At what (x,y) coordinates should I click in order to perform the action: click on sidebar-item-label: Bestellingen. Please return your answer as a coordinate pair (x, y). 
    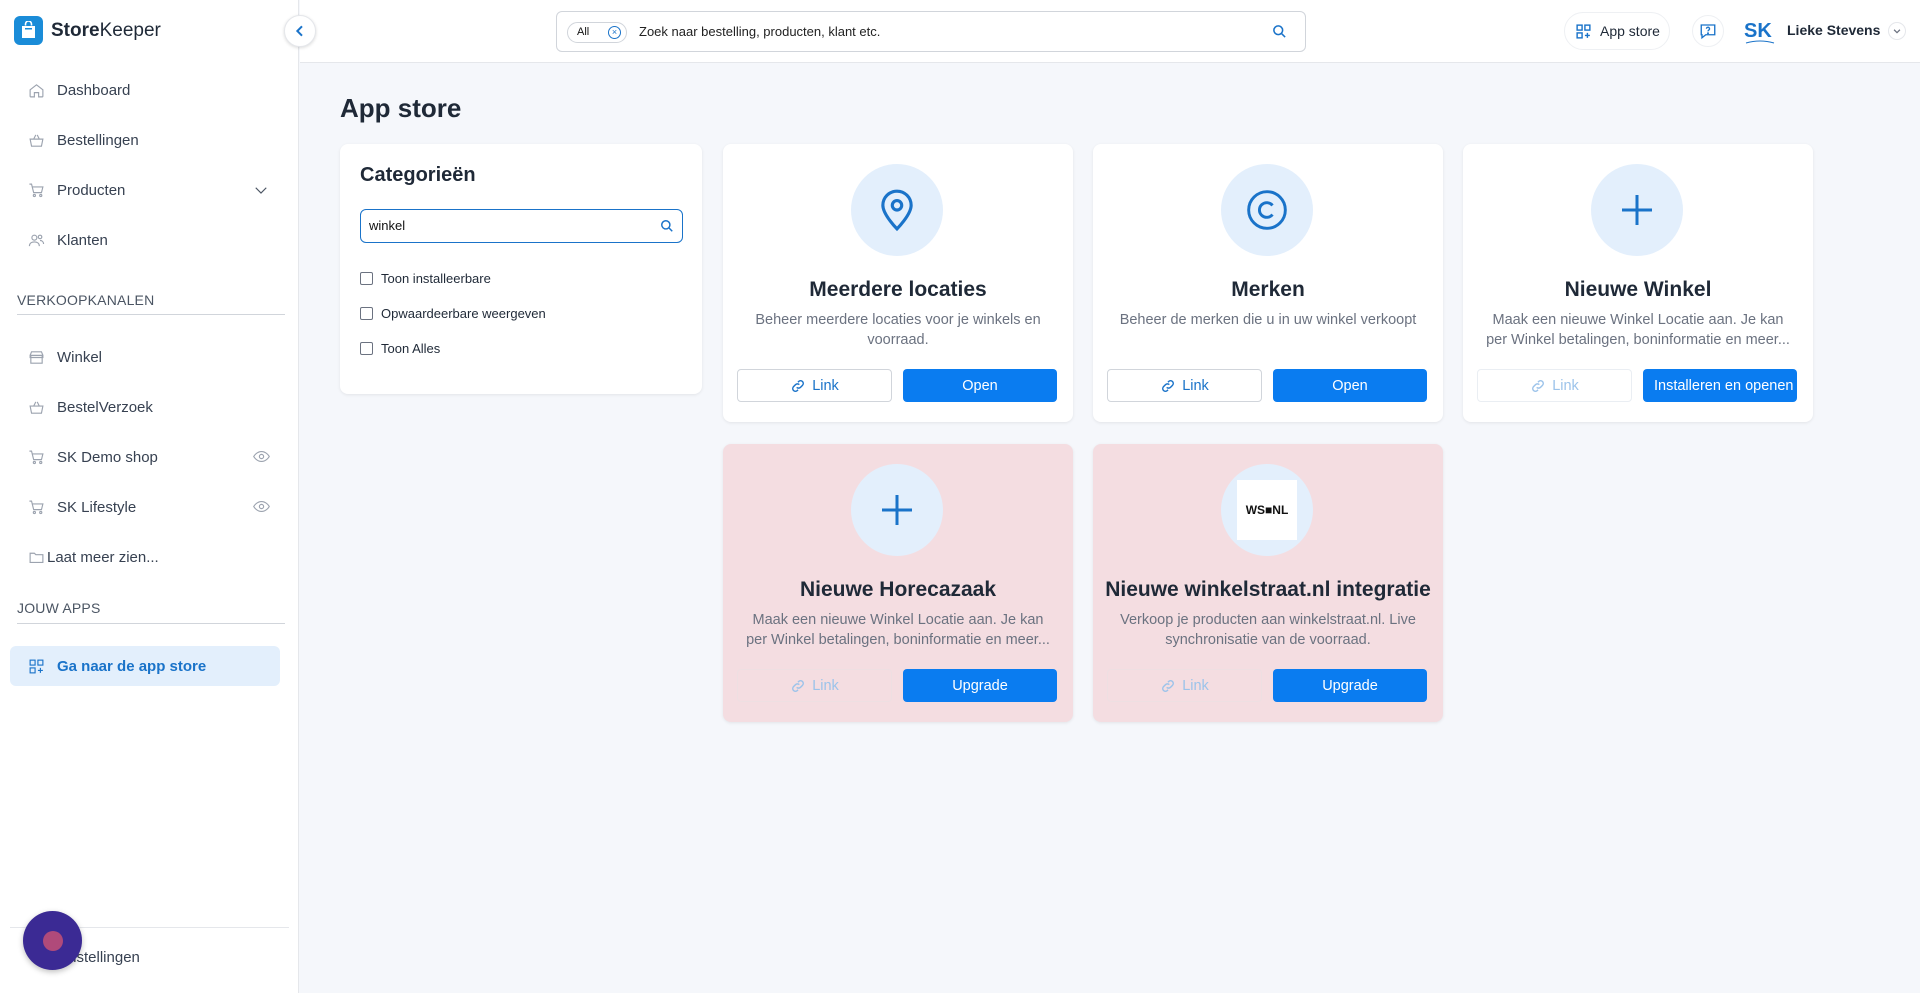
    Looking at the image, I should click on (98, 140).